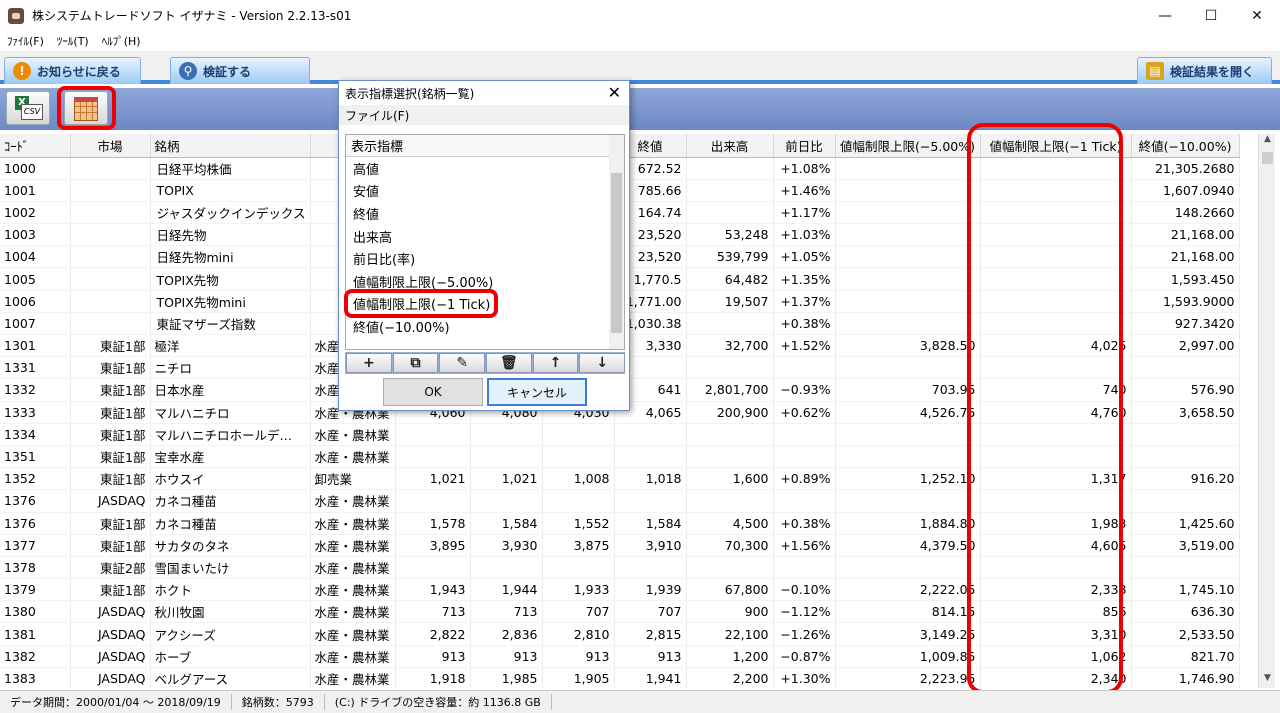  Describe the element at coordinates (578, 590) in the screenshot. I see `table-cell: 1,933` at that location.